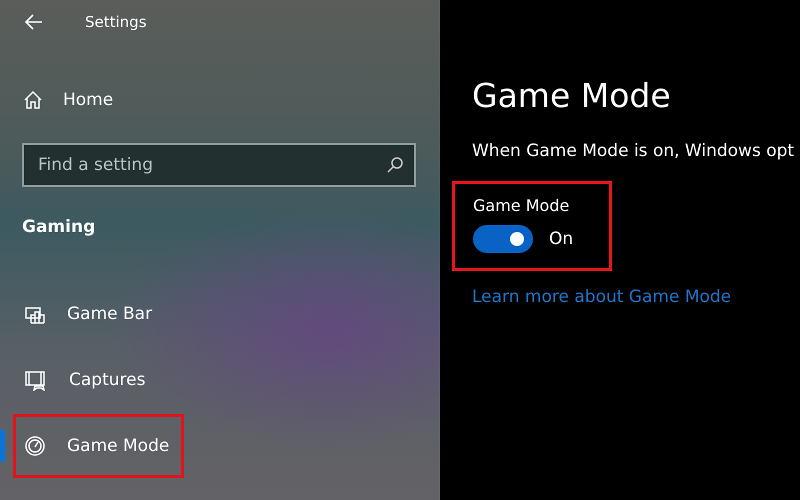 Image resolution: width=800 pixels, height=500 pixels. I want to click on nav-item: Game Mode, so click(98, 446).